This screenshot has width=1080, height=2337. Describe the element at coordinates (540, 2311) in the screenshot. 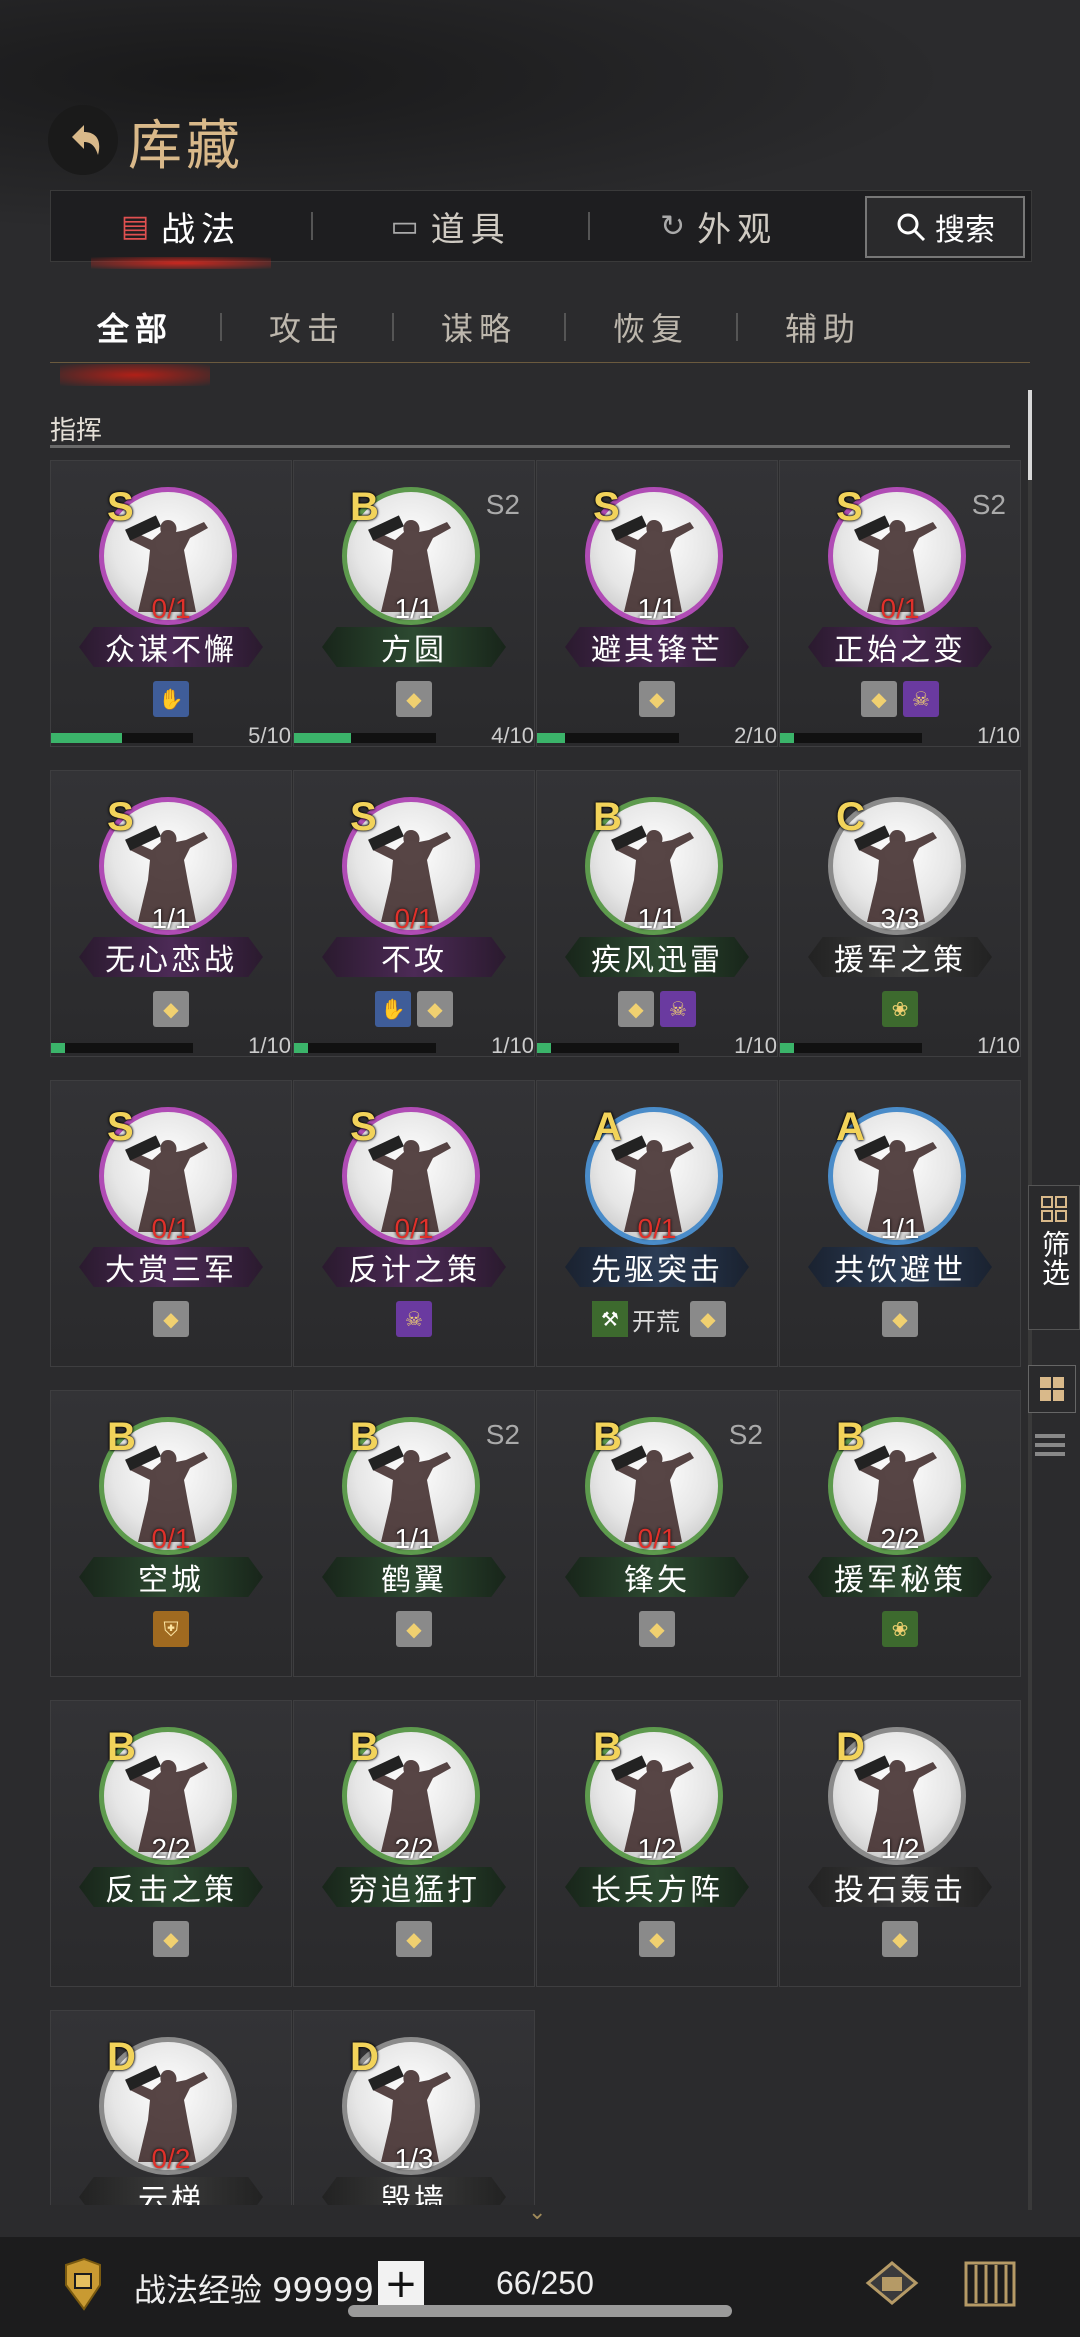

I see `home-indicator` at that location.